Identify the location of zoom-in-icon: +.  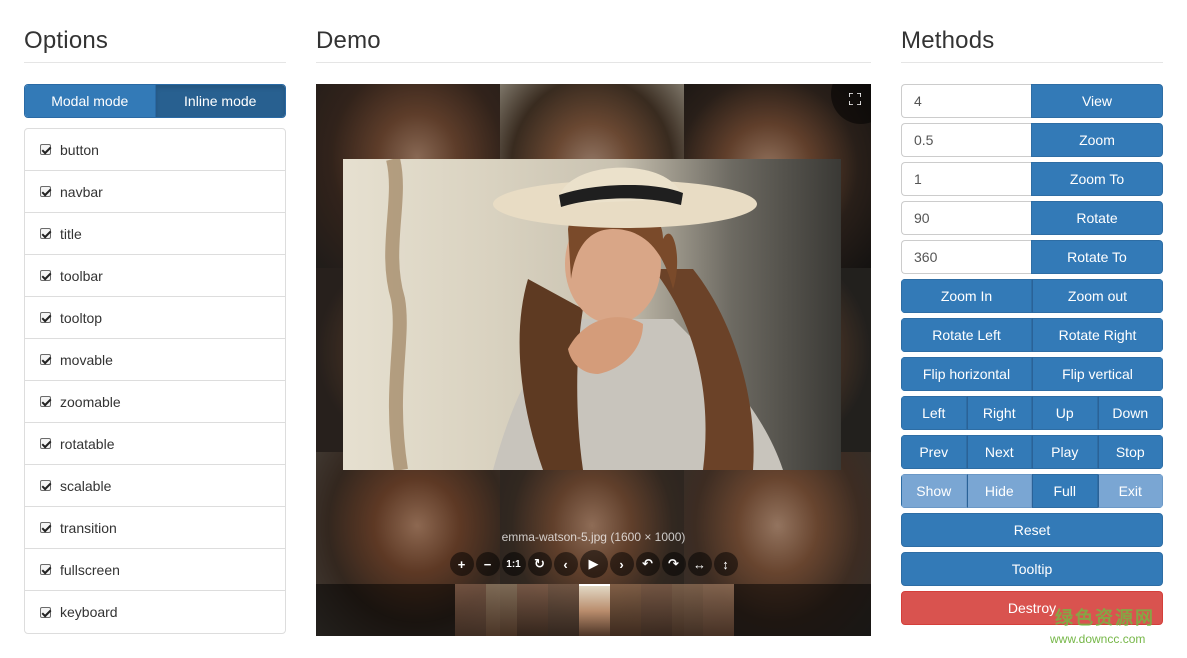
(461, 564).